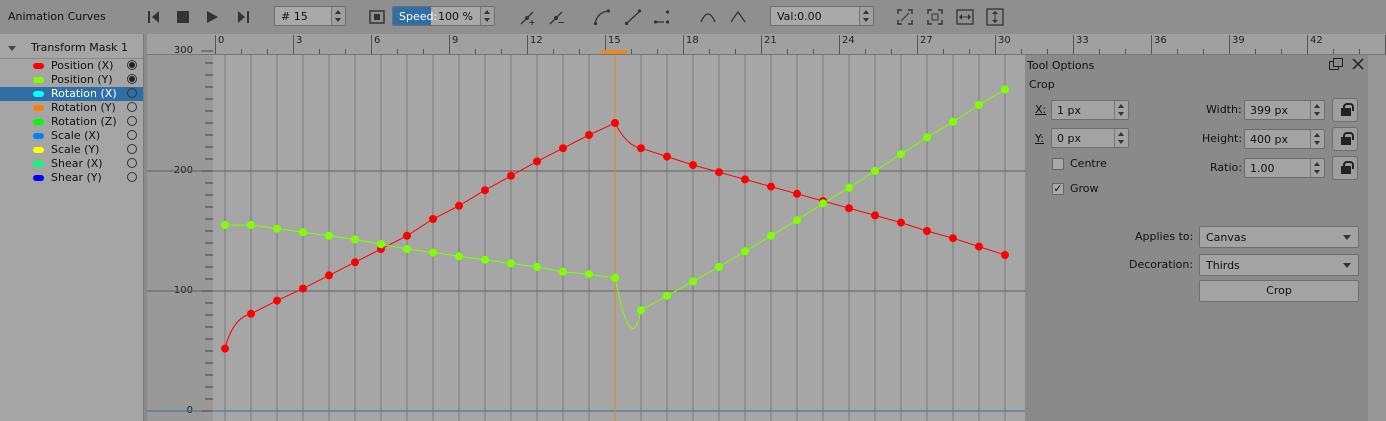  Describe the element at coordinates (1058, 189) in the screenshot. I see `grow-checkbox: ✓` at that location.